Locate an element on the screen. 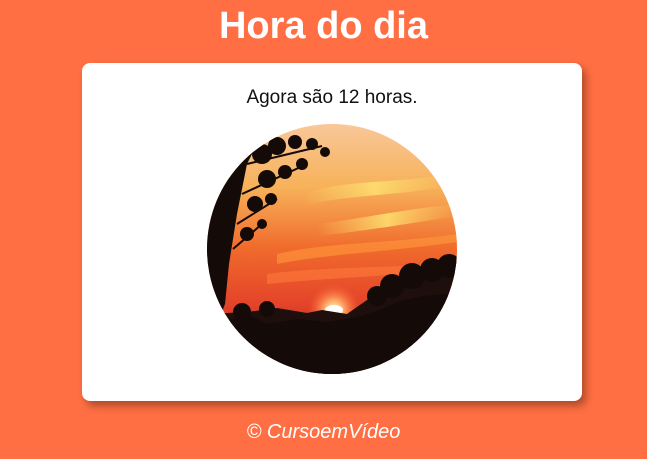 The image size is (647, 459). footer-copyright: © CursoemVídeo is located at coordinates (323, 432).